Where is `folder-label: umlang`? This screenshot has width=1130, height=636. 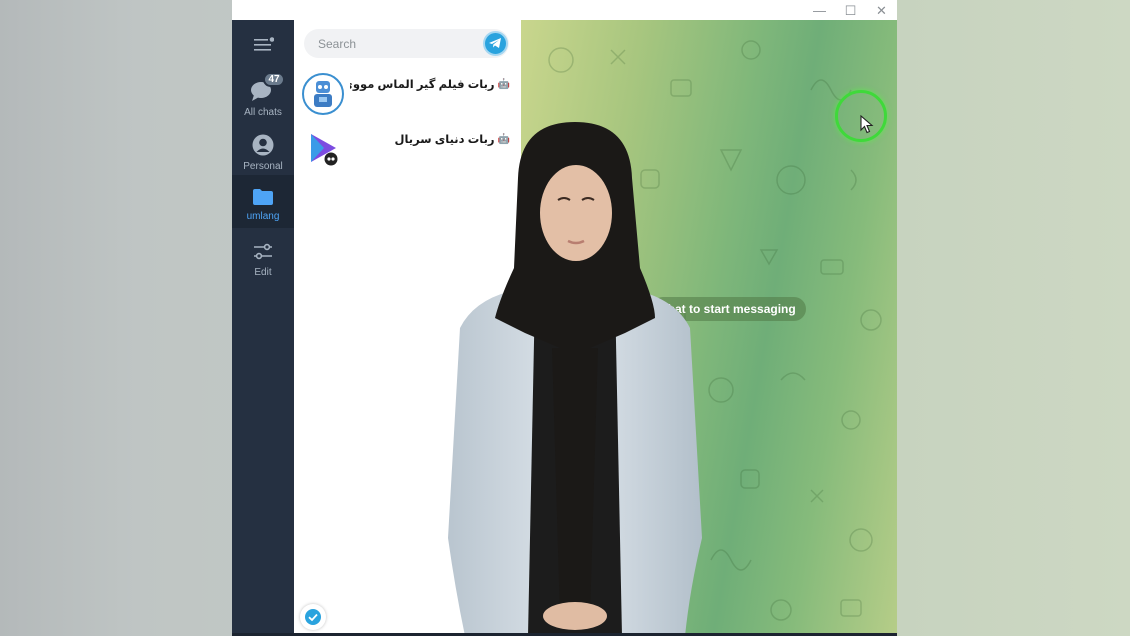 folder-label: umlang is located at coordinates (263, 216).